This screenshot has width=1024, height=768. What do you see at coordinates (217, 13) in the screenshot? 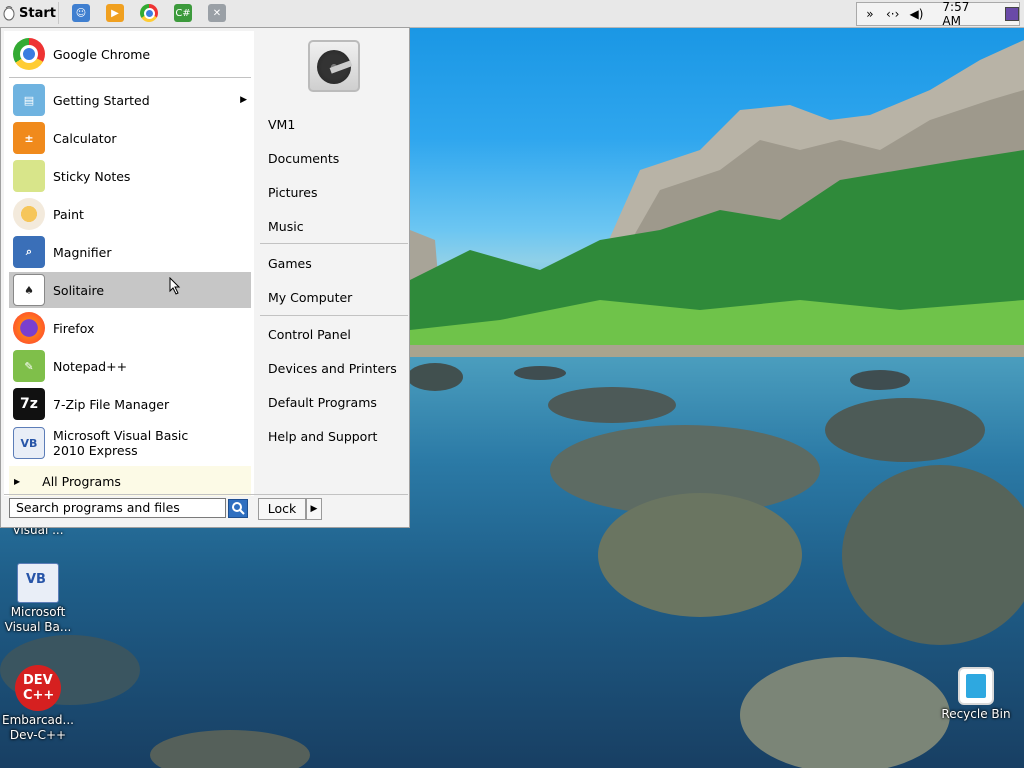
I see `x-app-icon: ✕` at bounding box center [217, 13].